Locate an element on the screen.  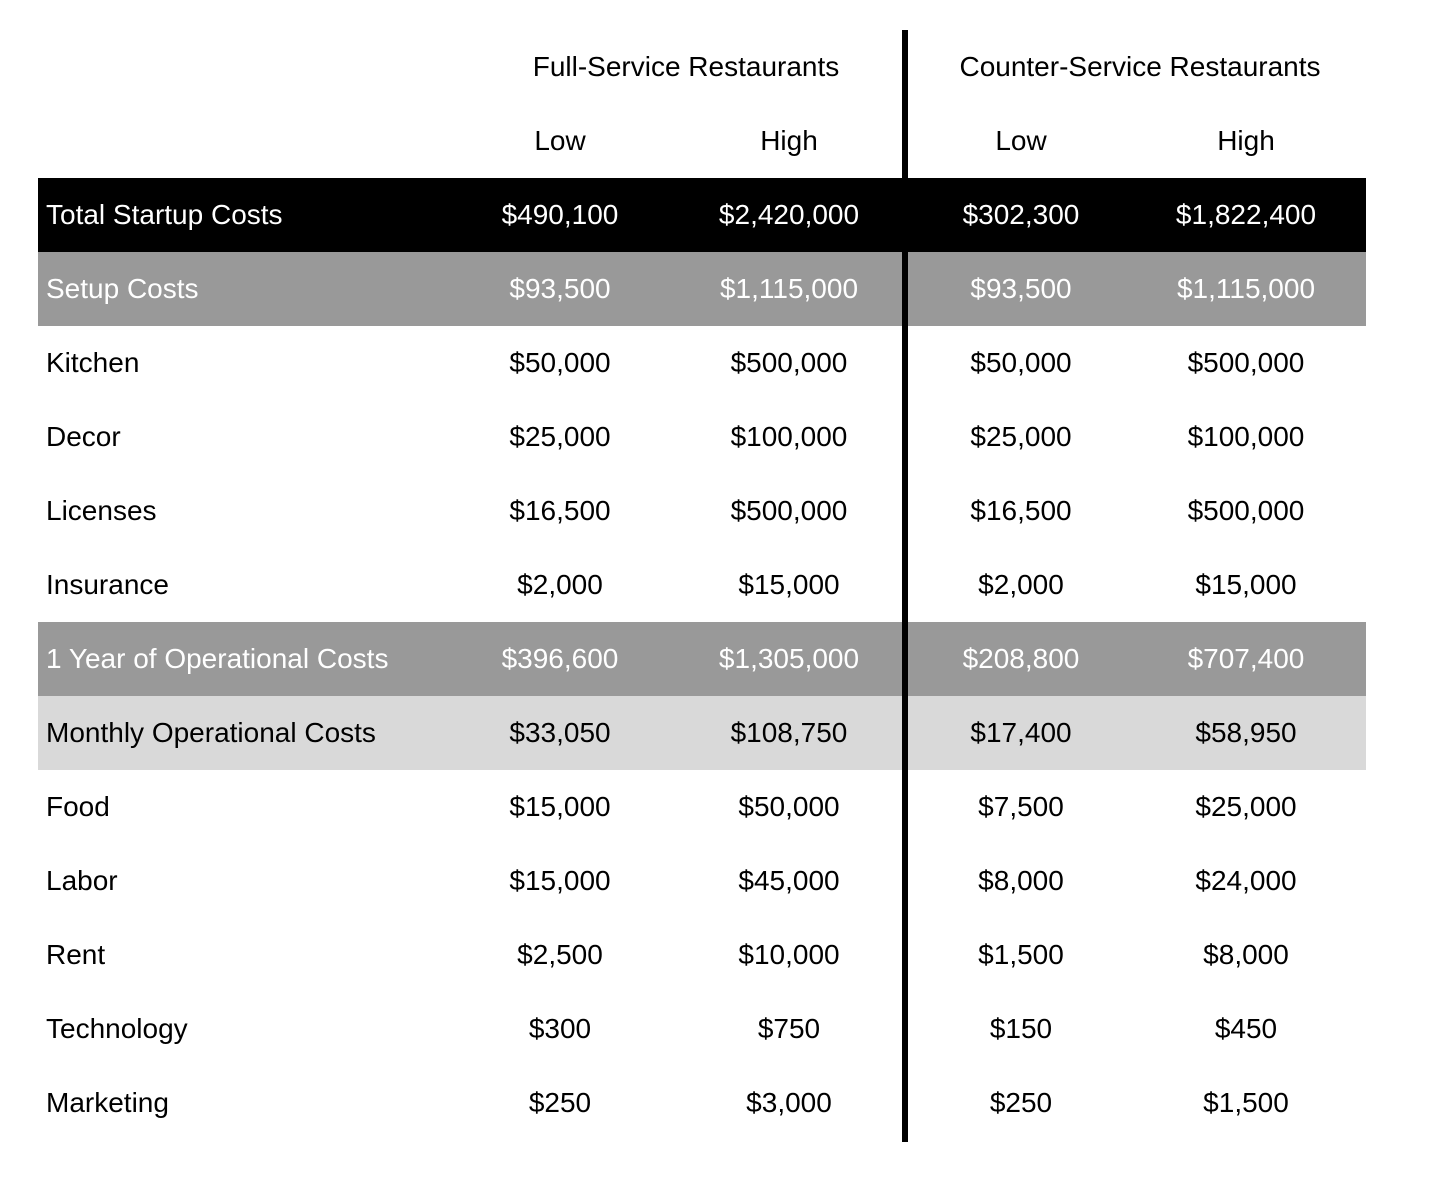
cell-full-low: $33,050 is located at coordinates (560, 732).